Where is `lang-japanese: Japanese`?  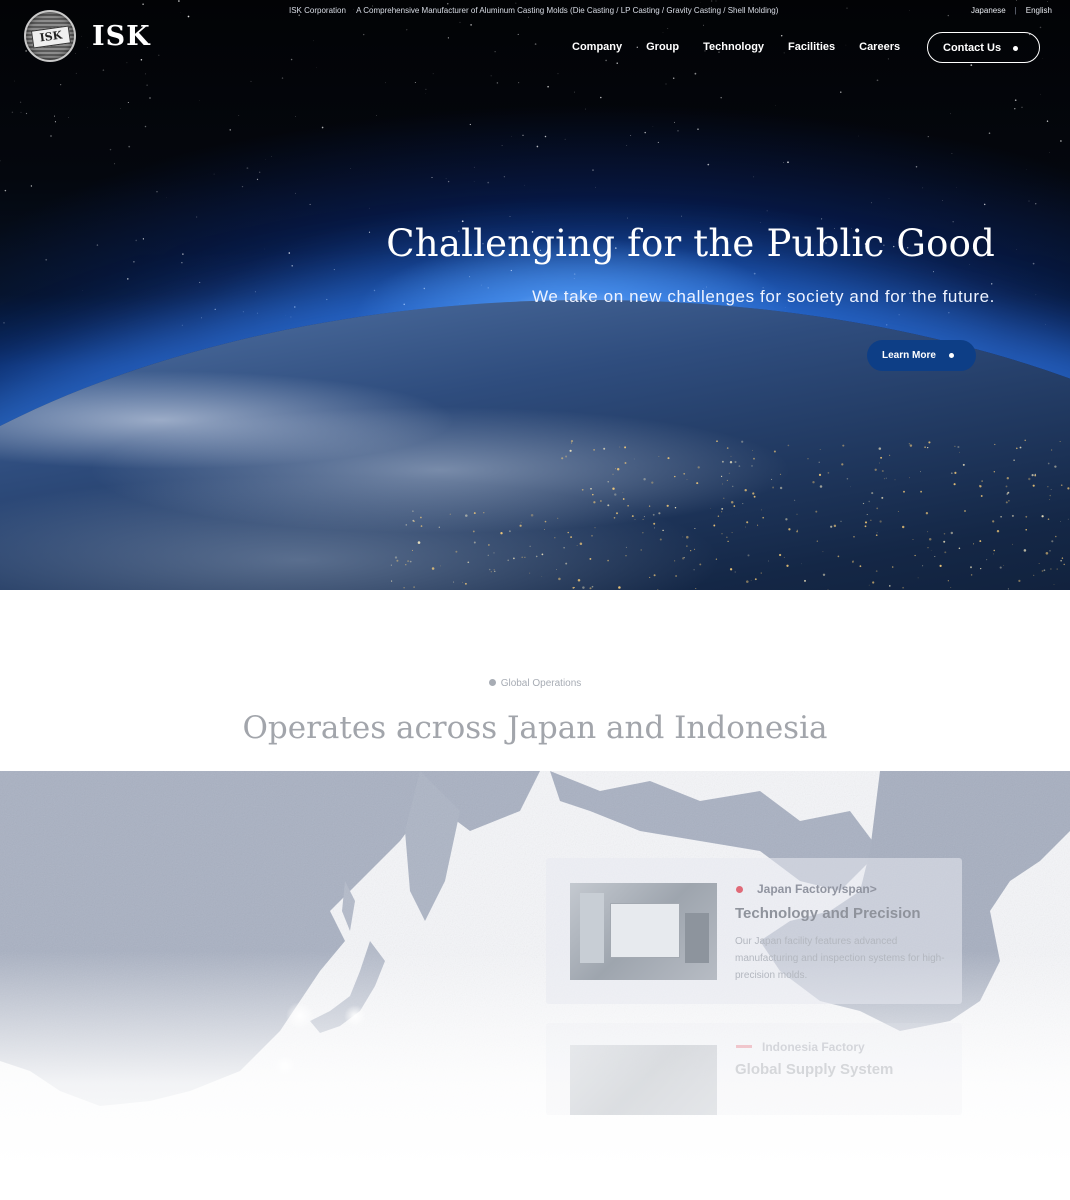
lang-japanese: Japanese is located at coordinates (988, 10).